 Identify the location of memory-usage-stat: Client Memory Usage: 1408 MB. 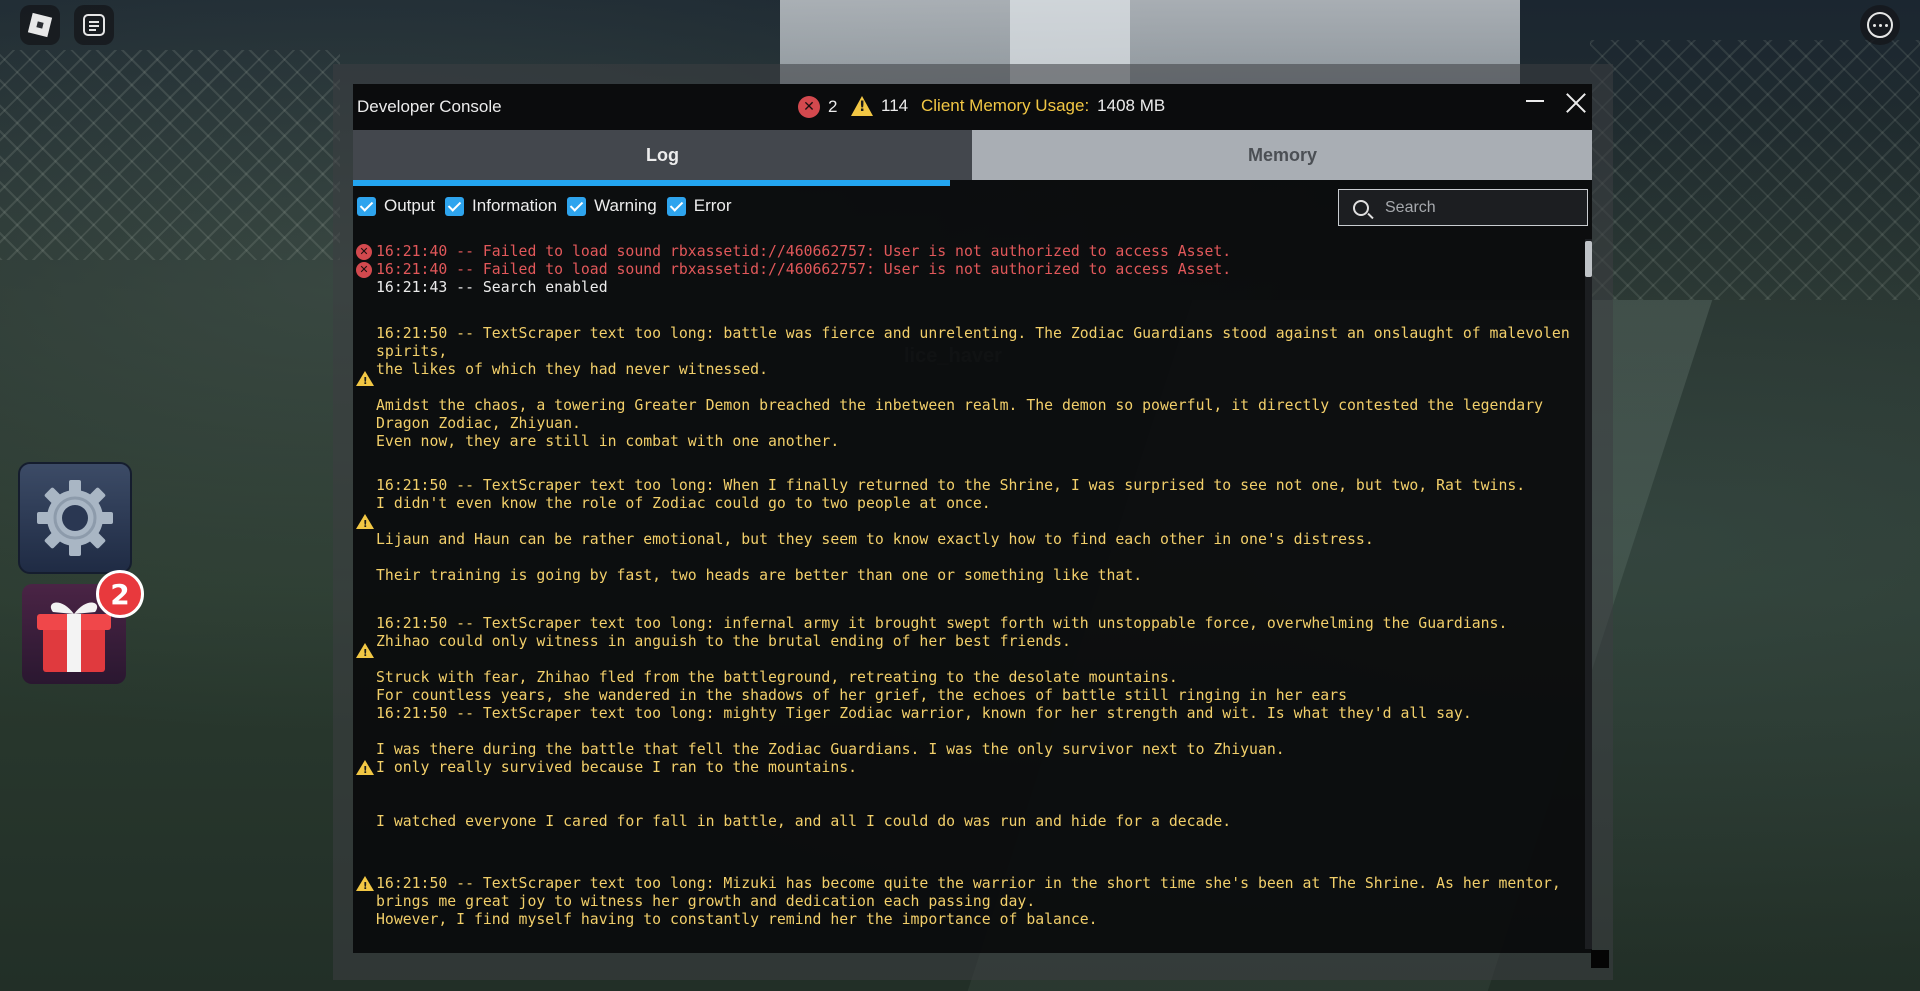
(1043, 106).